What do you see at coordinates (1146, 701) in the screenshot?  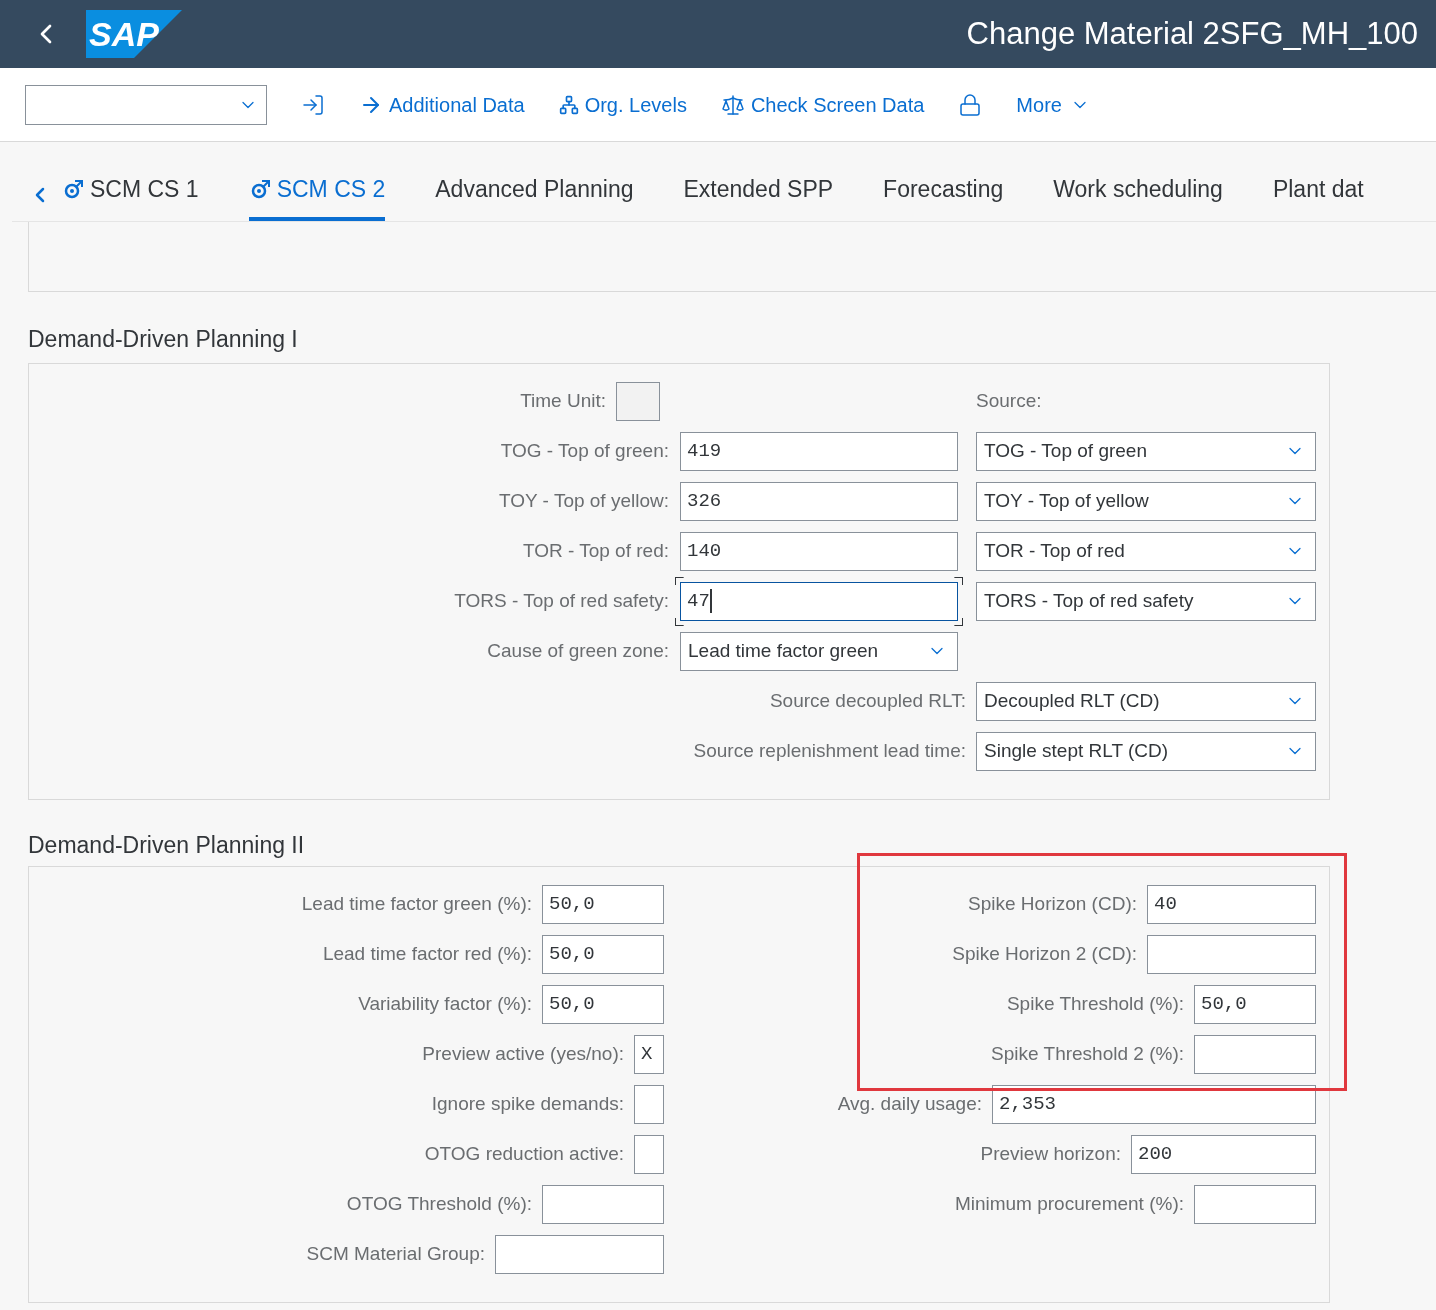 I see `dropdown-field: Decoupled RLT (CD)` at bounding box center [1146, 701].